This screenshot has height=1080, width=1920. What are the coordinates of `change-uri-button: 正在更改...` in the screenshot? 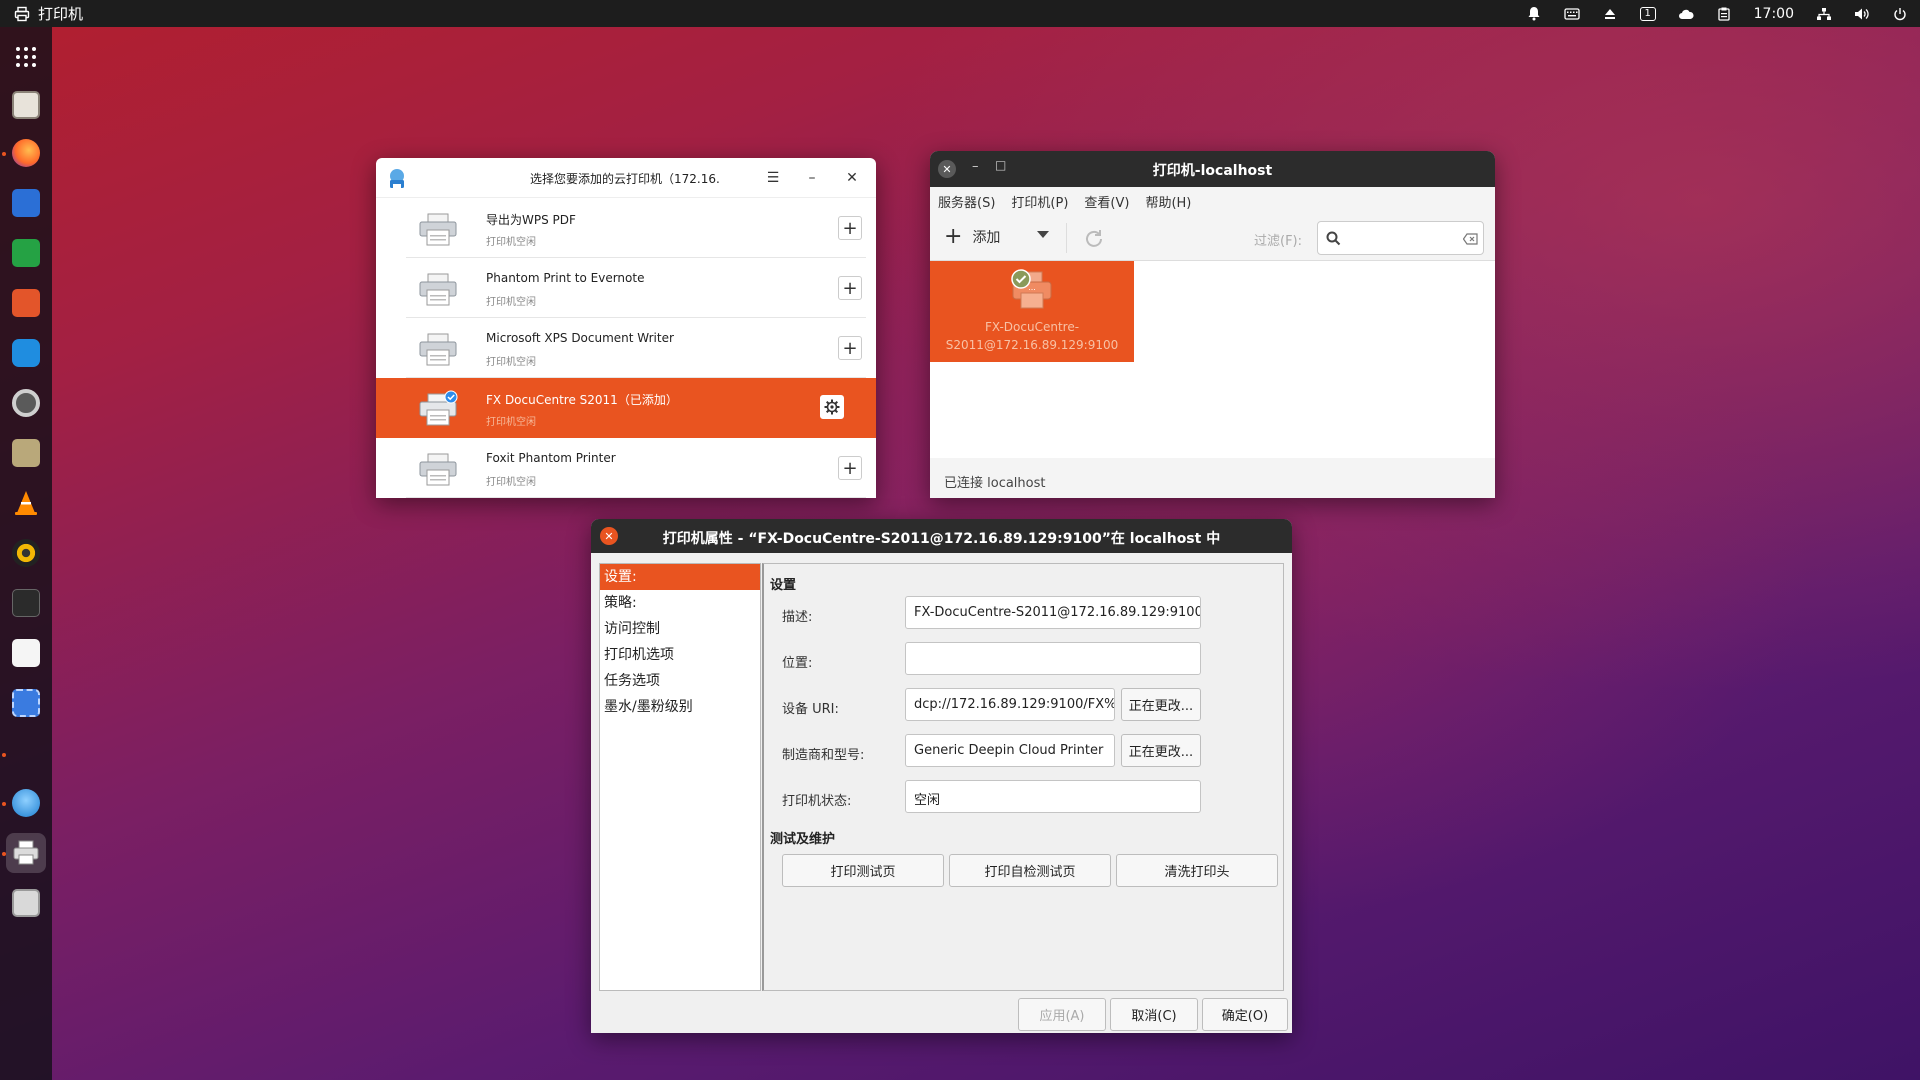 It's located at (1161, 704).